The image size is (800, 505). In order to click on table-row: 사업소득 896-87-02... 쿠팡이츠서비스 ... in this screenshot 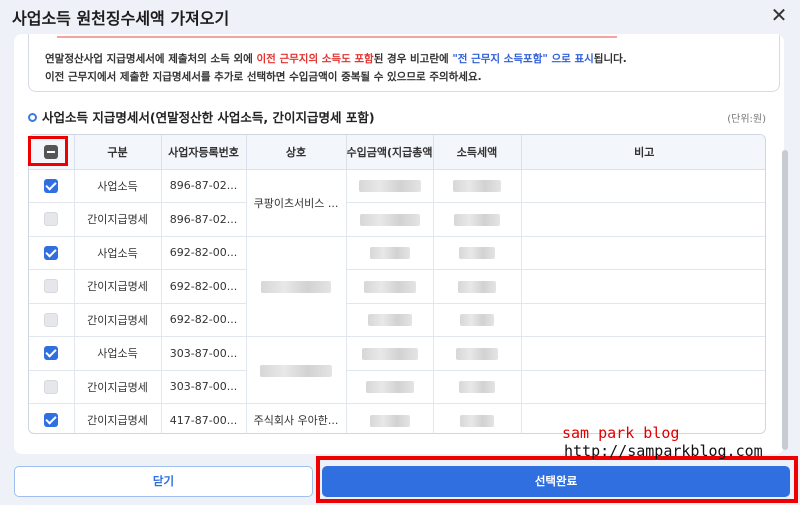, I will do `click(397, 203)`.